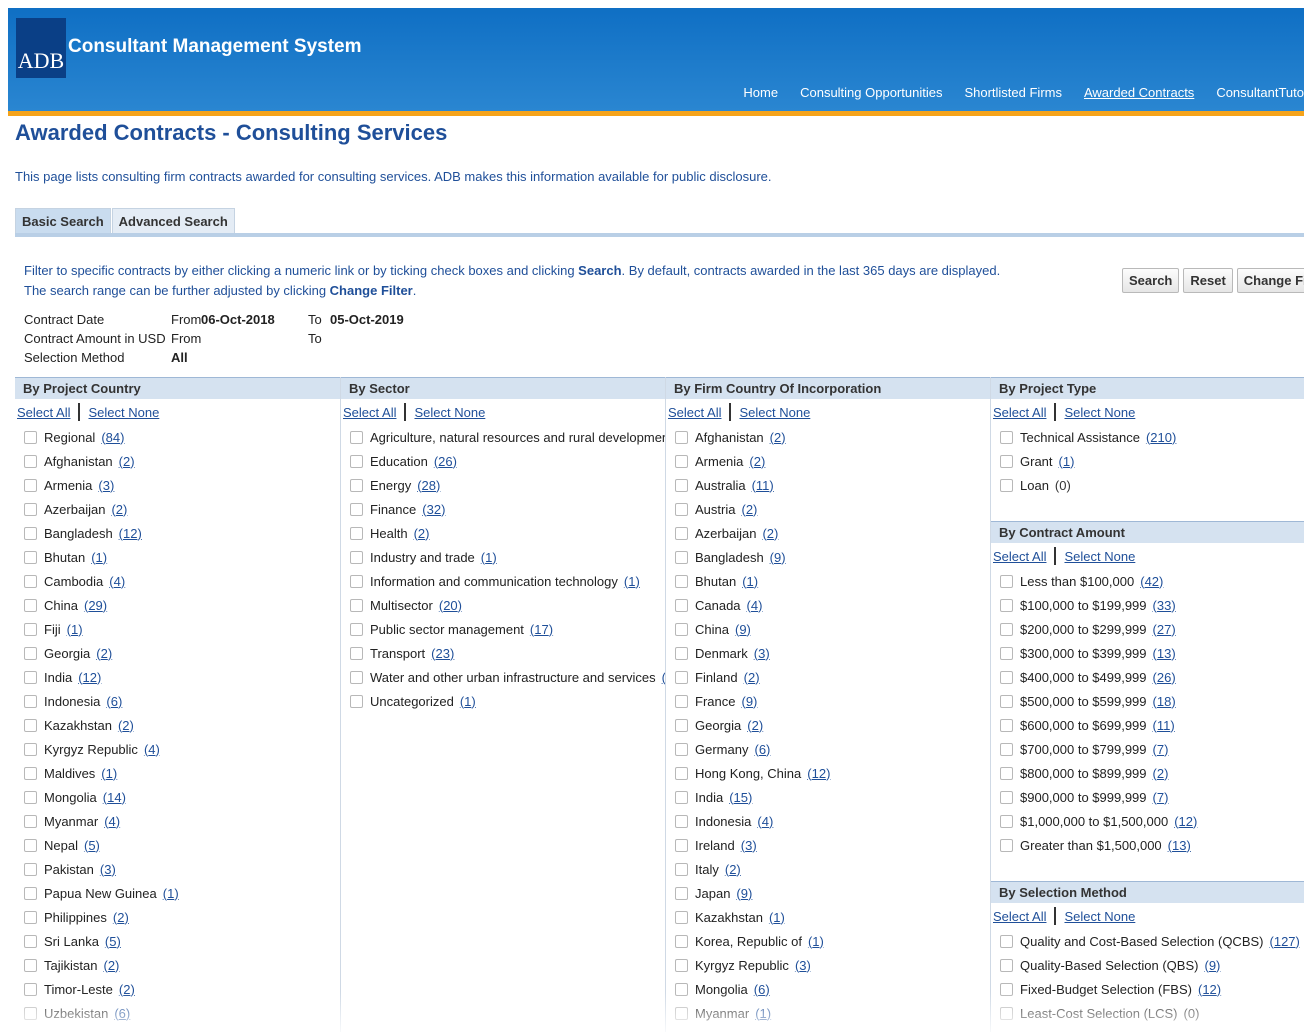 The image size is (1304, 1032). I want to click on count-link: (20), so click(450, 605).